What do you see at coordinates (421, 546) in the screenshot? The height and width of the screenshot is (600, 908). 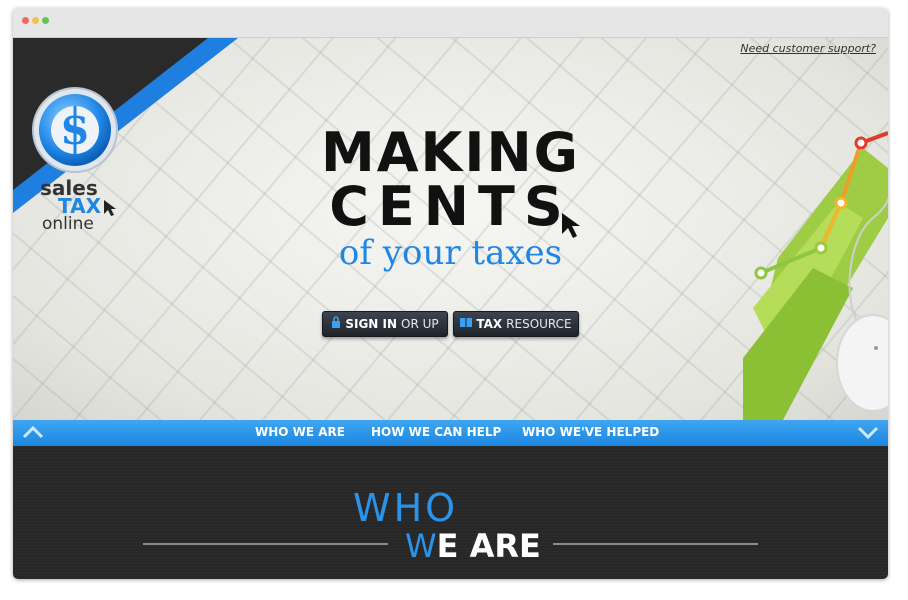 I see `section-title-w: W` at bounding box center [421, 546].